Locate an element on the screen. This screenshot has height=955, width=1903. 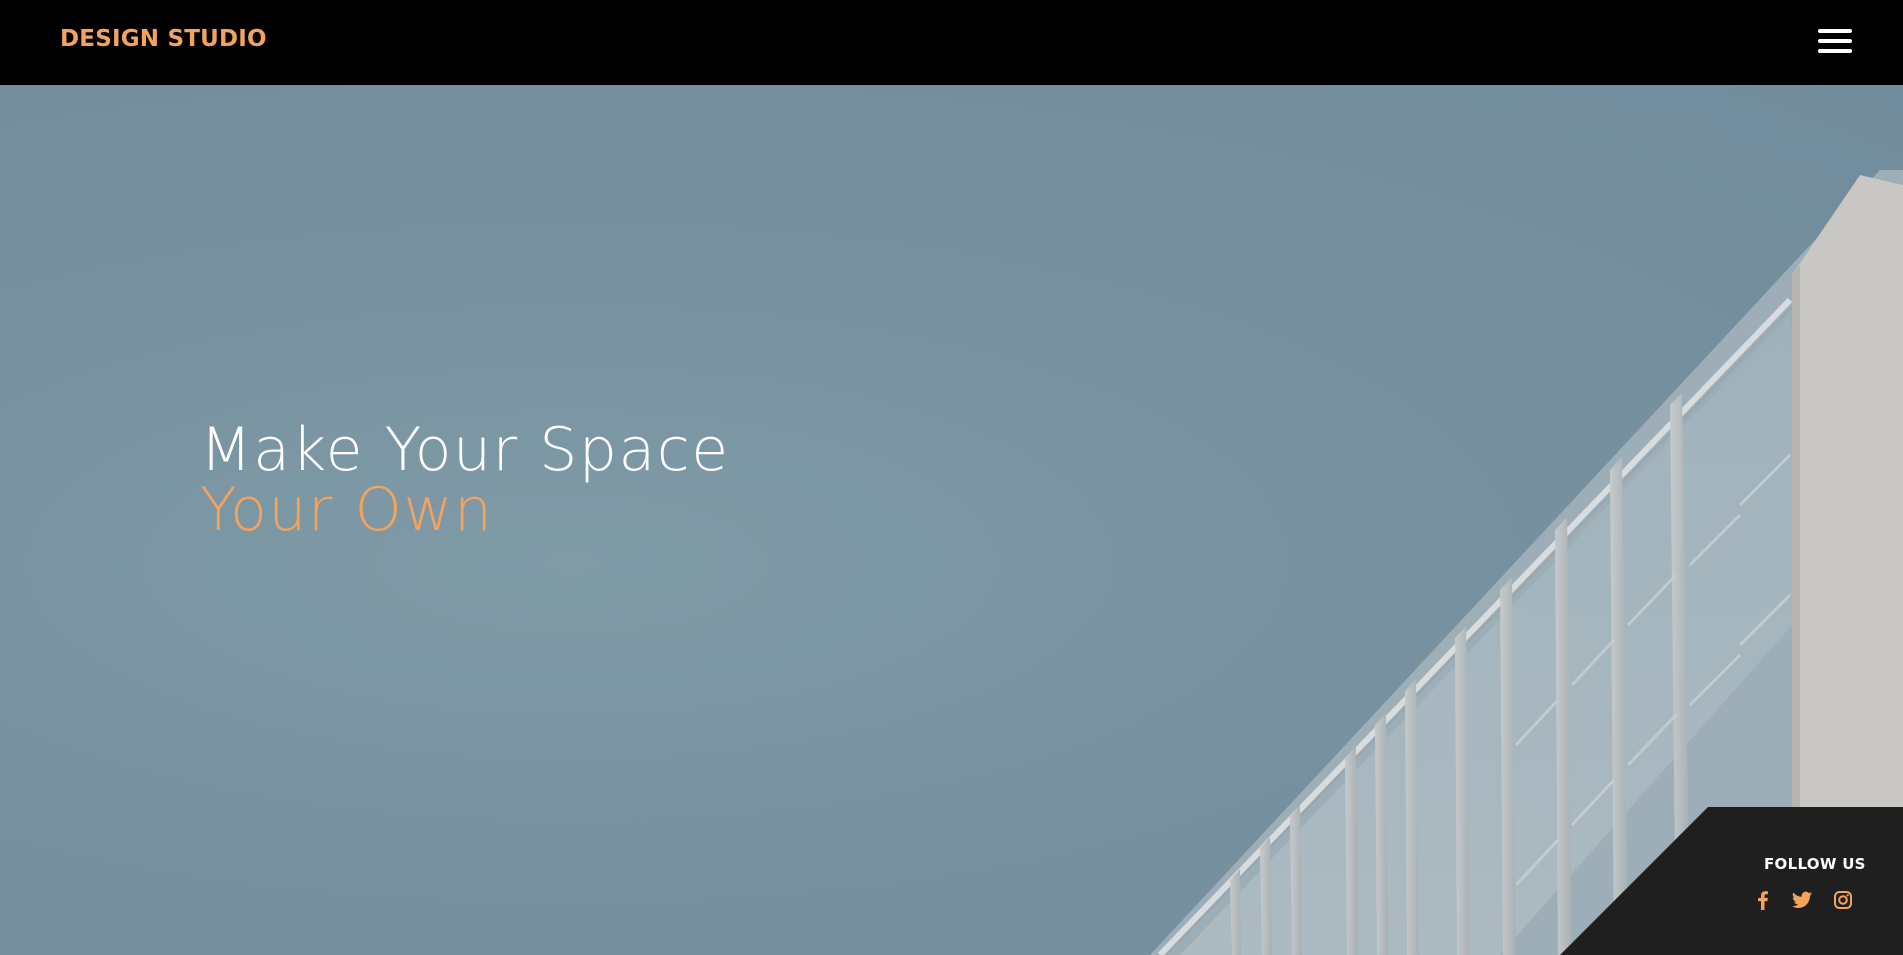
top-navbar: DESIGN STUDIO is located at coordinates (951, 42).